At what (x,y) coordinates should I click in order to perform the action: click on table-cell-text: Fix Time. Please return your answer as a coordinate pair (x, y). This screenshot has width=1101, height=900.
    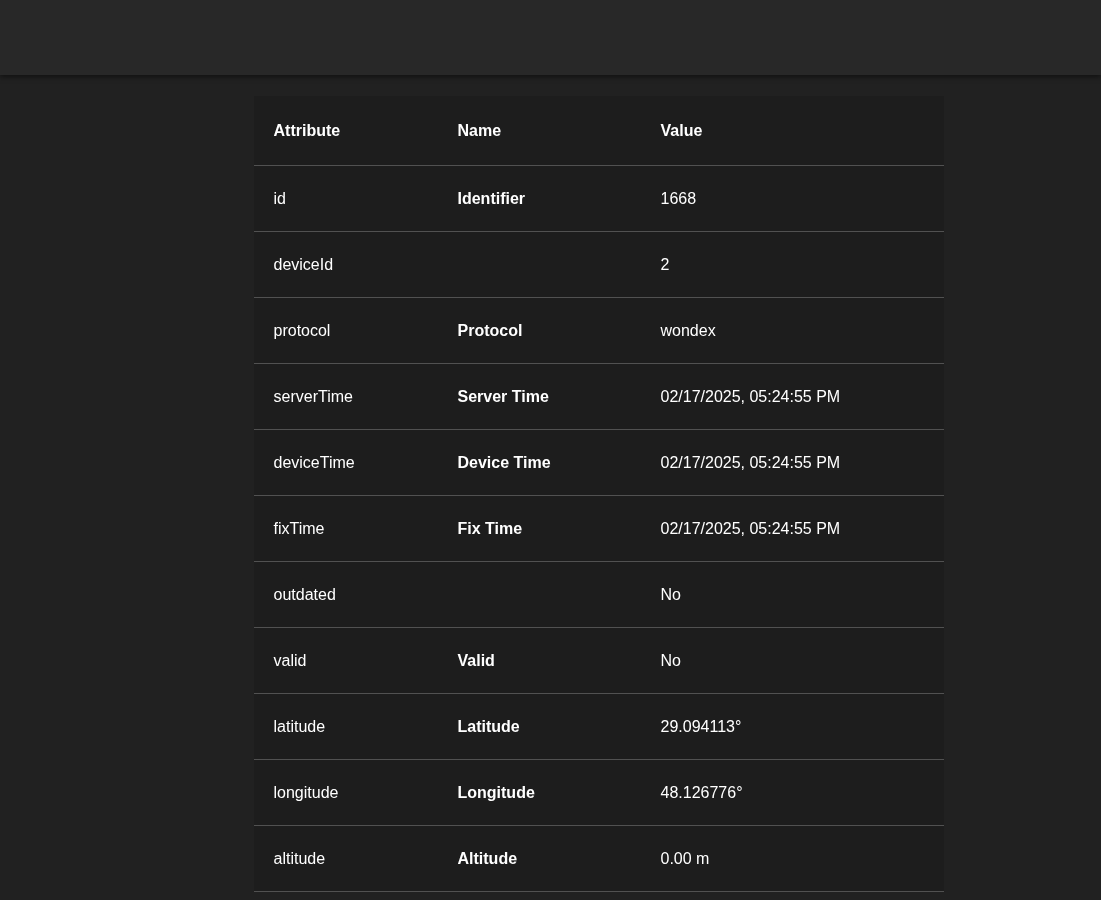
    Looking at the image, I should click on (489, 528).